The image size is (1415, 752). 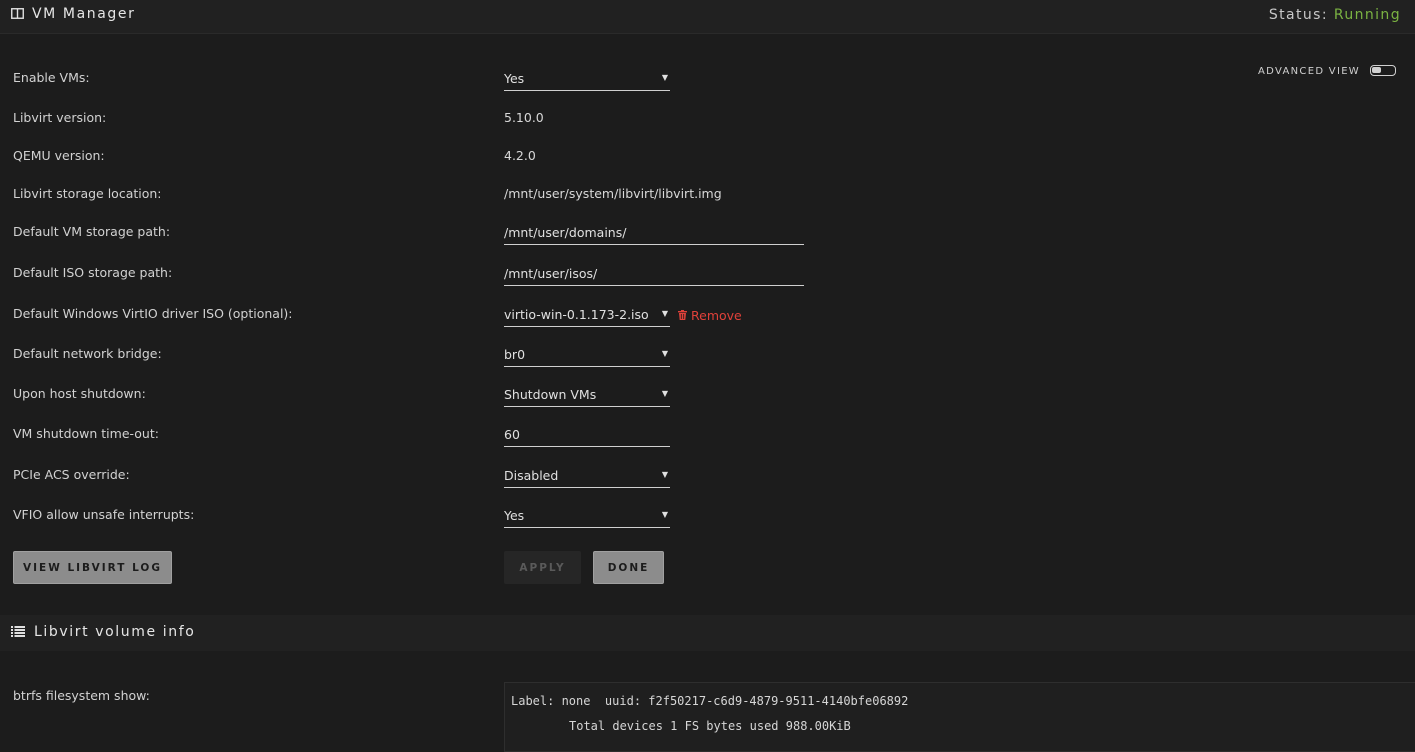 What do you see at coordinates (93, 272) in the screenshot?
I see `iso-storage-path-label: Default ISO storage path:` at bounding box center [93, 272].